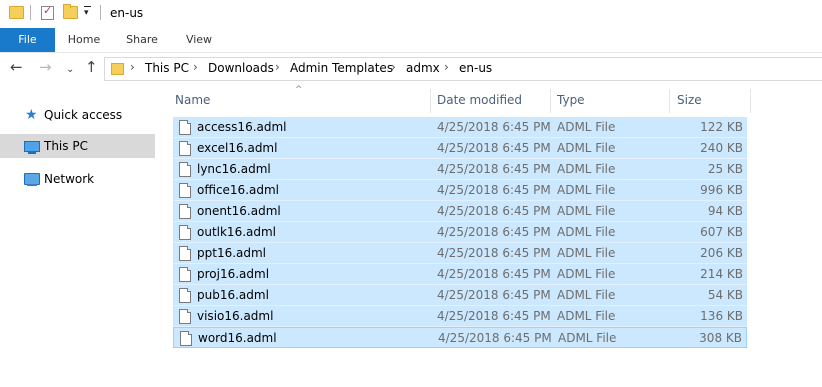 Image resolution: width=822 pixels, height=387 pixels. What do you see at coordinates (721, 316) in the screenshot?
I see `file-size: 136 KB` at bounding box center [721, 316].